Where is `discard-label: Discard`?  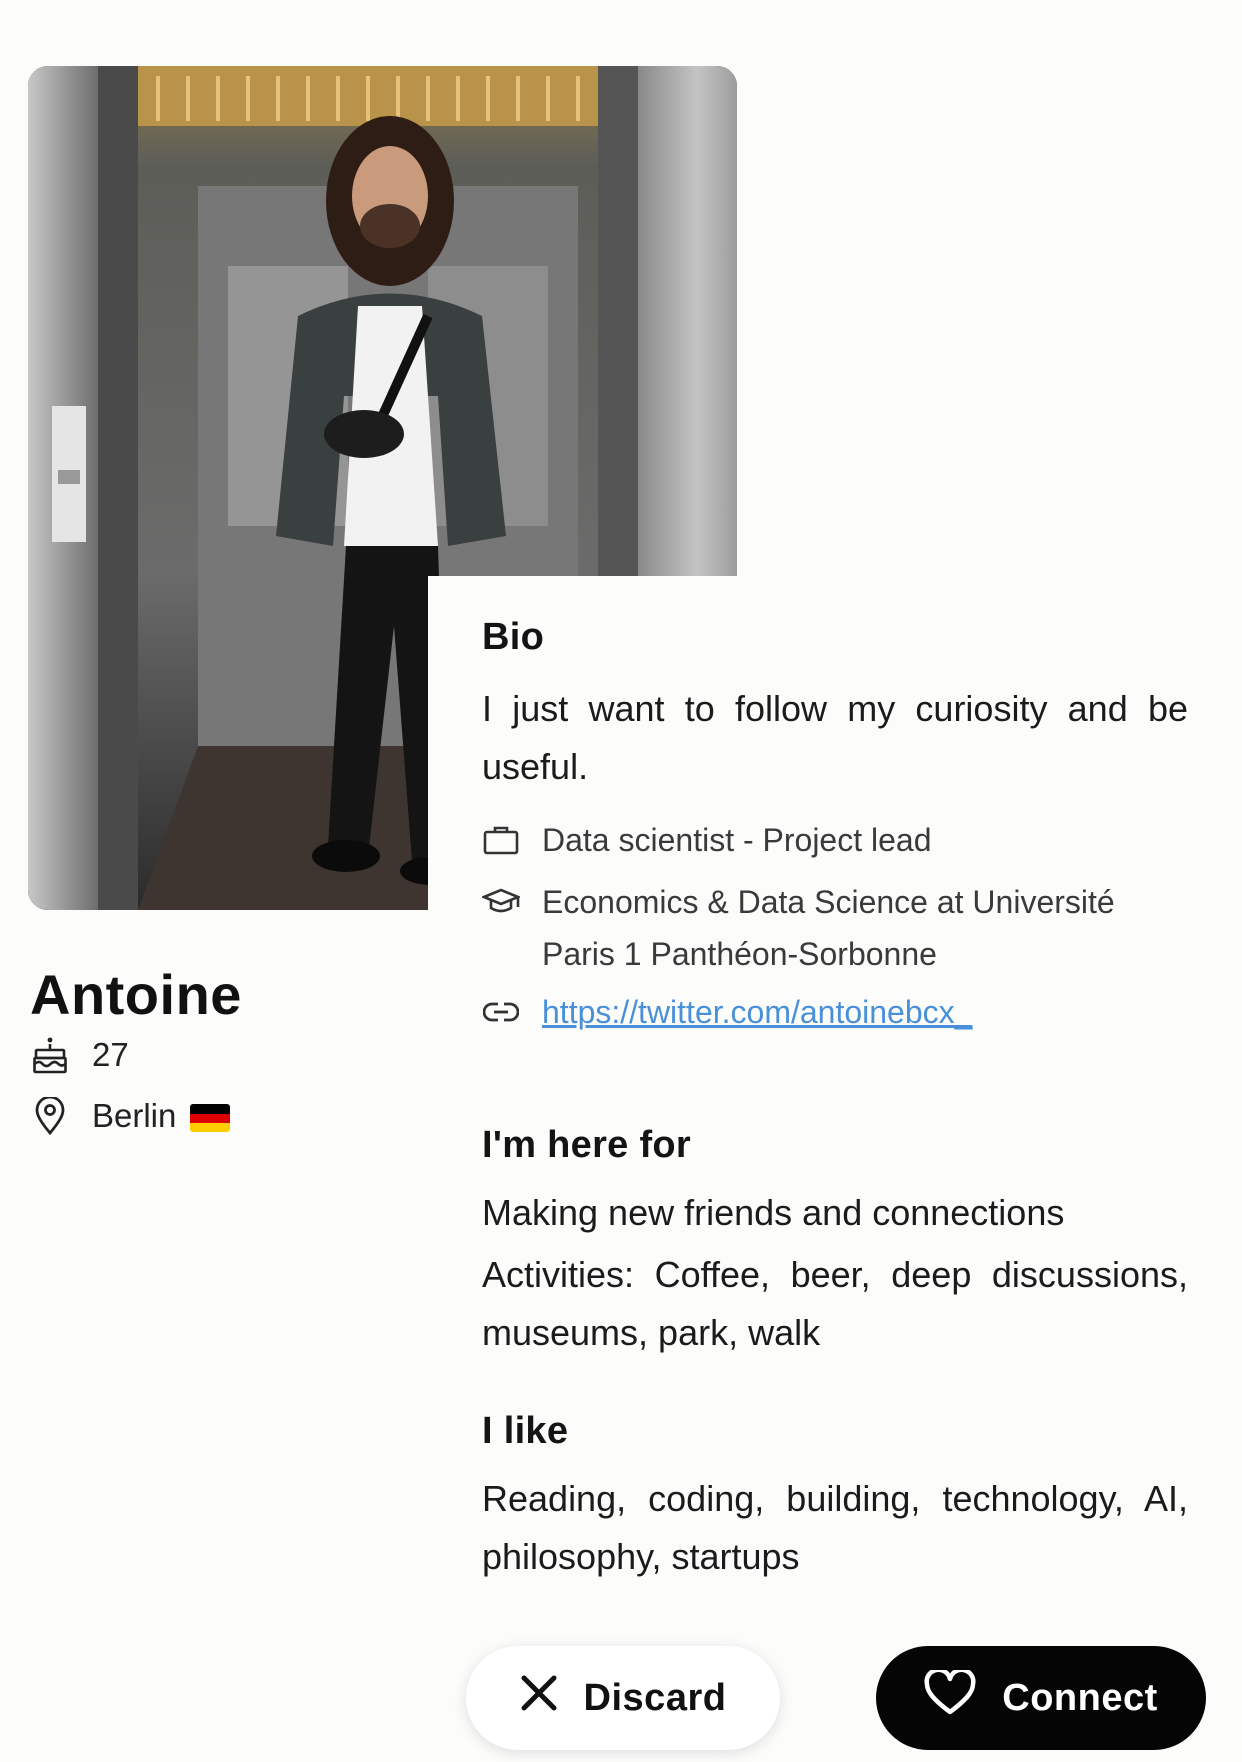
discard-label: Discard is located at coordinates (655, 1697).